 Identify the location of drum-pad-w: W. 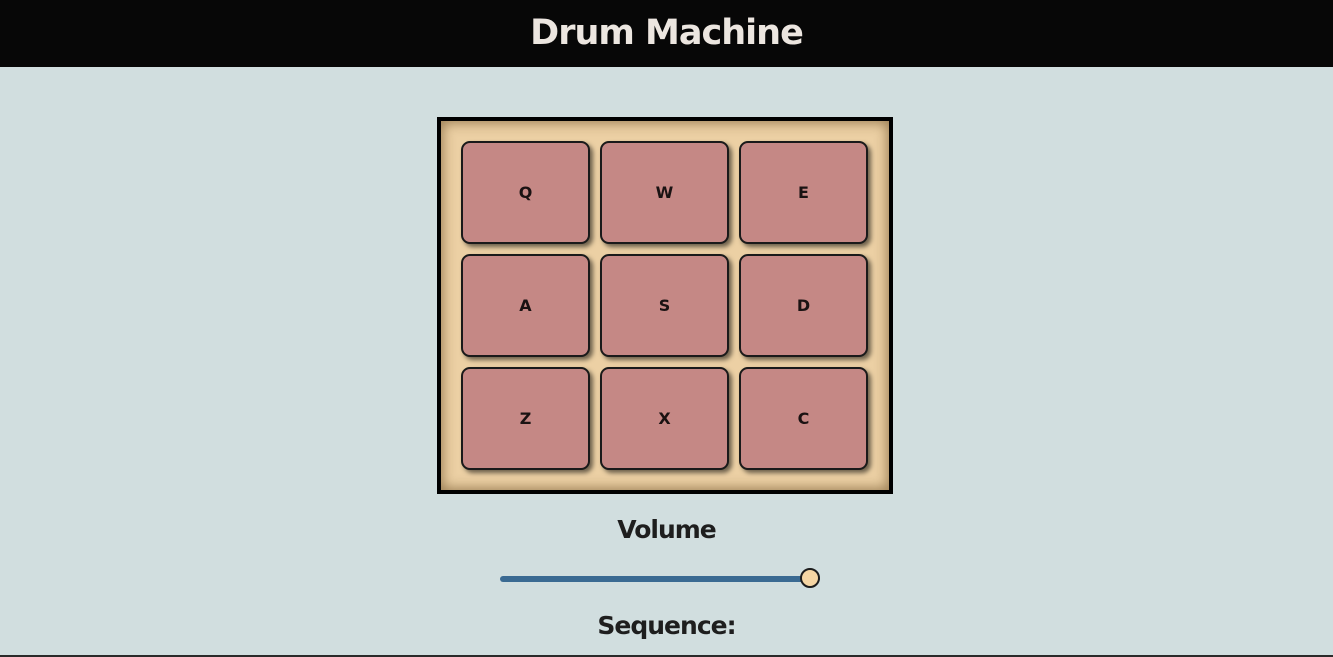
(664, 192).